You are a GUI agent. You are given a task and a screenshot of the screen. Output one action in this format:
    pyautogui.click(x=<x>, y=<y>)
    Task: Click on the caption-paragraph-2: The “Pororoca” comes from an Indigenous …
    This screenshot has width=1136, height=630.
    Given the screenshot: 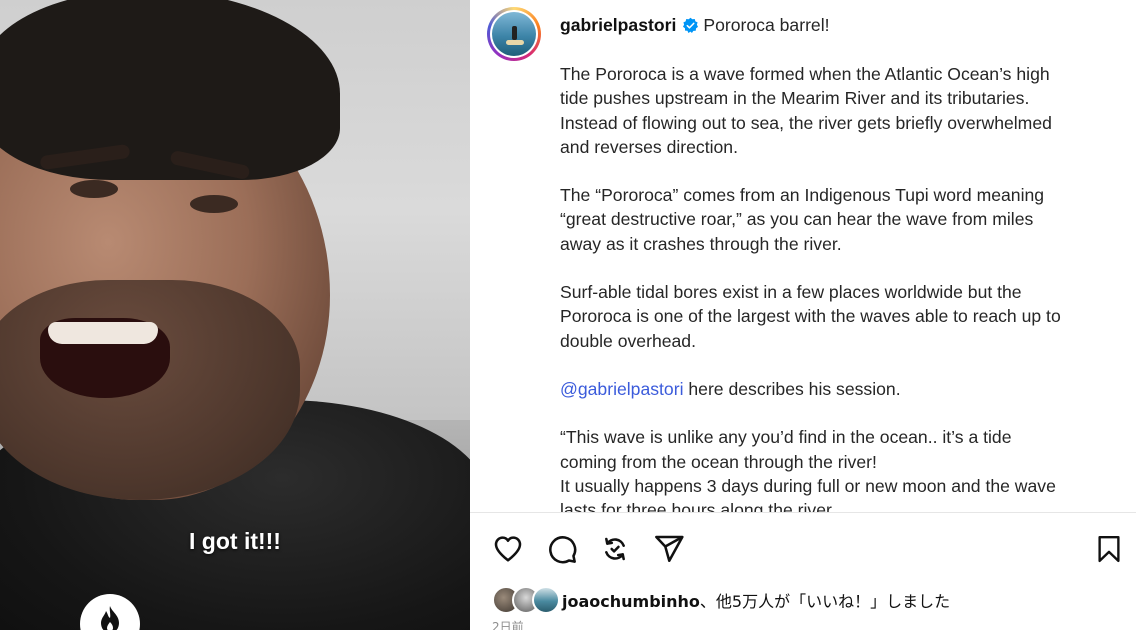 What is the action you would take?
    pyautogui.click(x=802, y=219)
    